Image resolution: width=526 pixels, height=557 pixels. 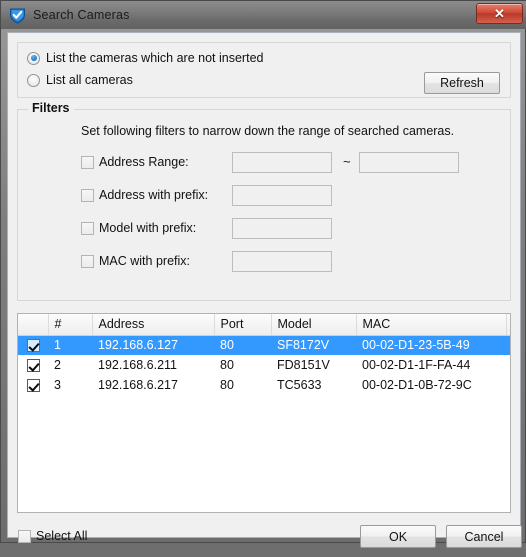 I want to click on dialog-footer: Select All OK Cancel, so click(x=265, y=539).